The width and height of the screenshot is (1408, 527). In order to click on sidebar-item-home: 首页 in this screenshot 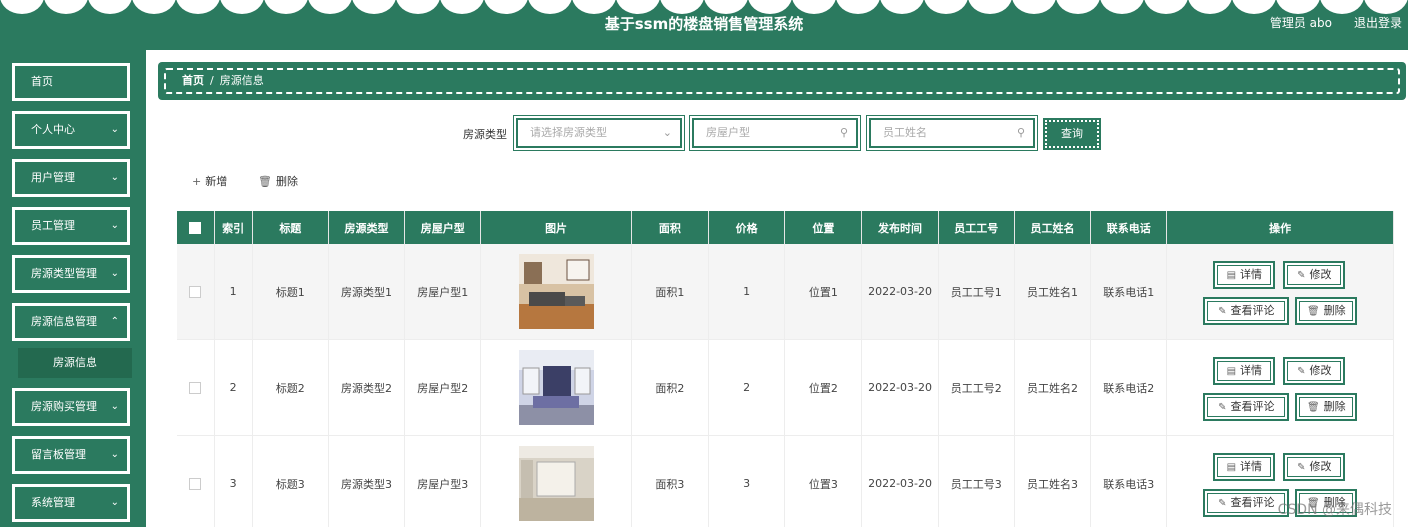, I will do `click(71, 82)`.